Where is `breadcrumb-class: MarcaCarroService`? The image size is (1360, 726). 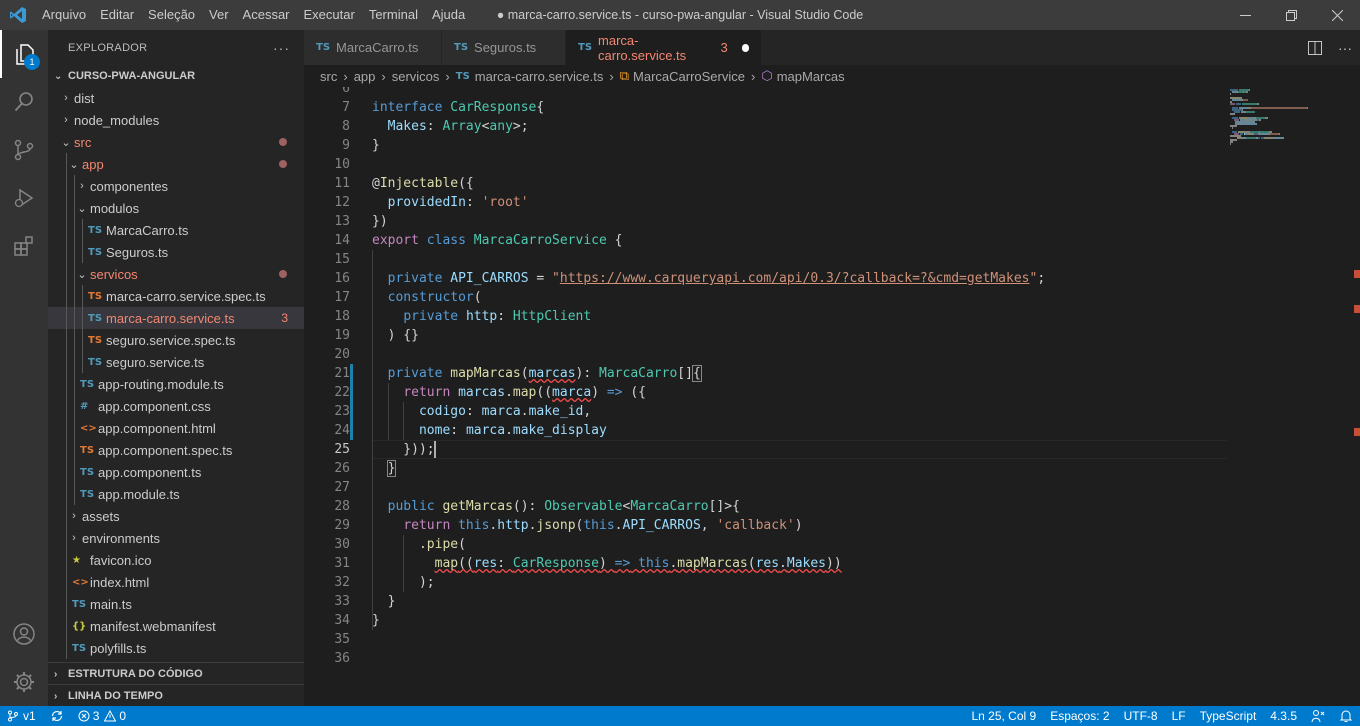
breadcrumb-class: MarcaCarroService is located at coordinates (689, 76).